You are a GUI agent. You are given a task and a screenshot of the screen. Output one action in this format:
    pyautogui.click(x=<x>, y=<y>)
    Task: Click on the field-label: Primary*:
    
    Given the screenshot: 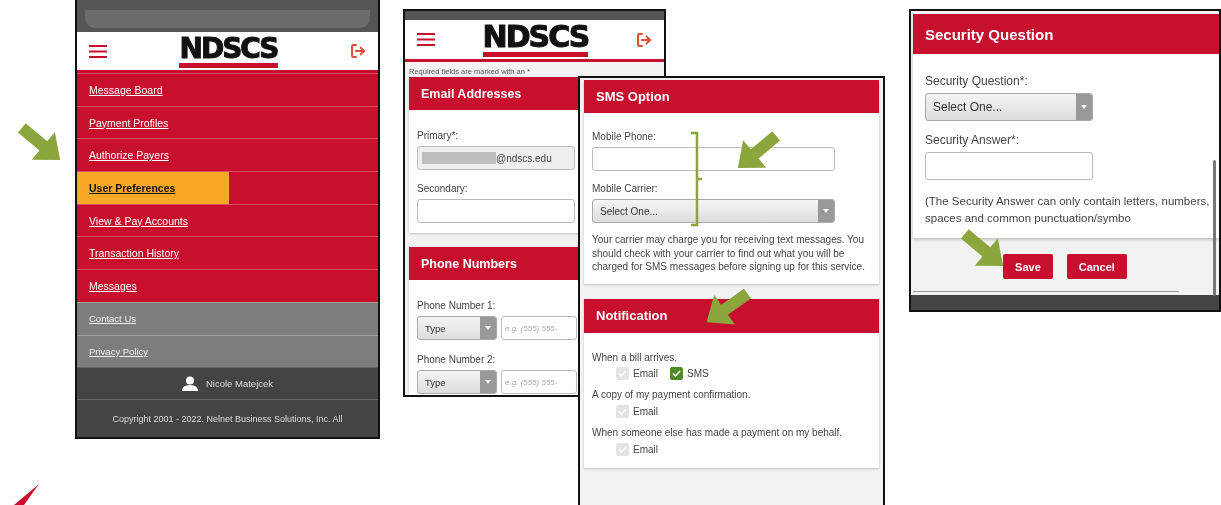 What is the action you would take?
    pyautogui.click(x=438, y=135)
    